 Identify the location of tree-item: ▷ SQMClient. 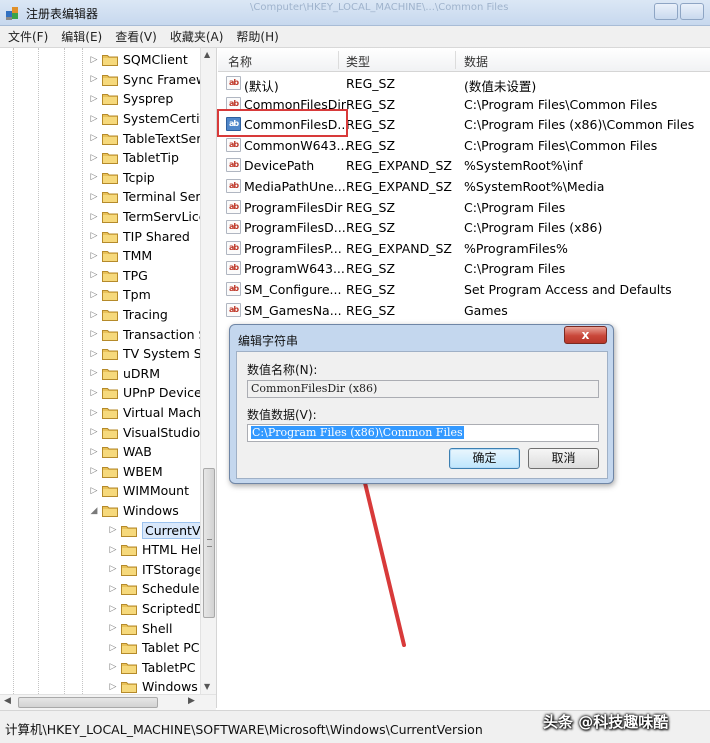
(138, 60).